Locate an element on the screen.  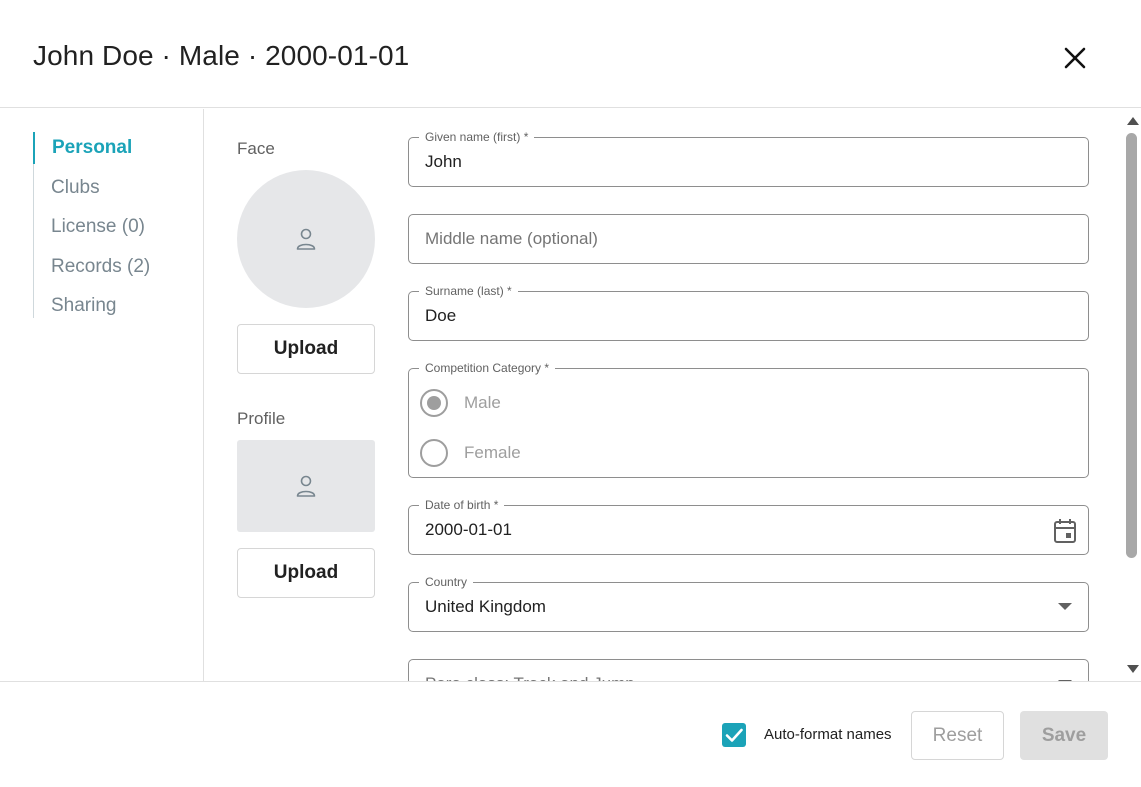
profile-label: Profile is located at coordinates (261, 418).